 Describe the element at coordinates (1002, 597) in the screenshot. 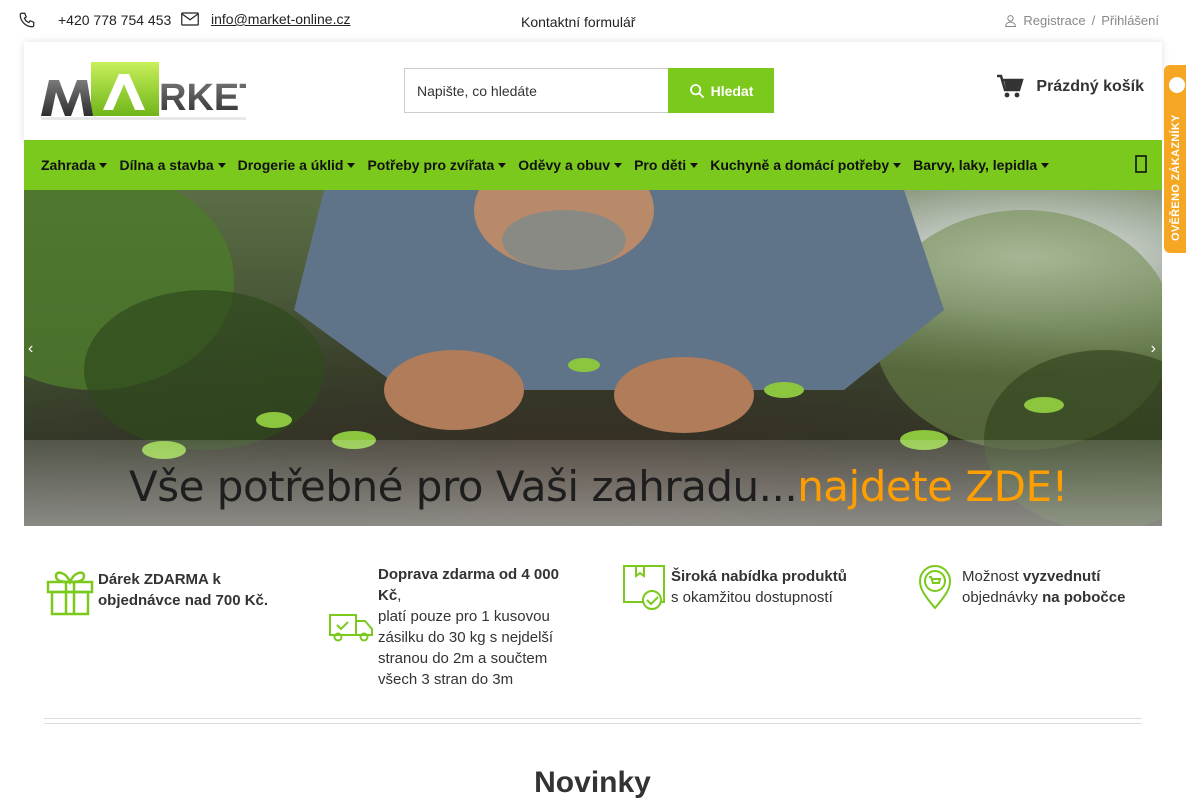

I see `feature-pickup-mid: objednávky` at that location.